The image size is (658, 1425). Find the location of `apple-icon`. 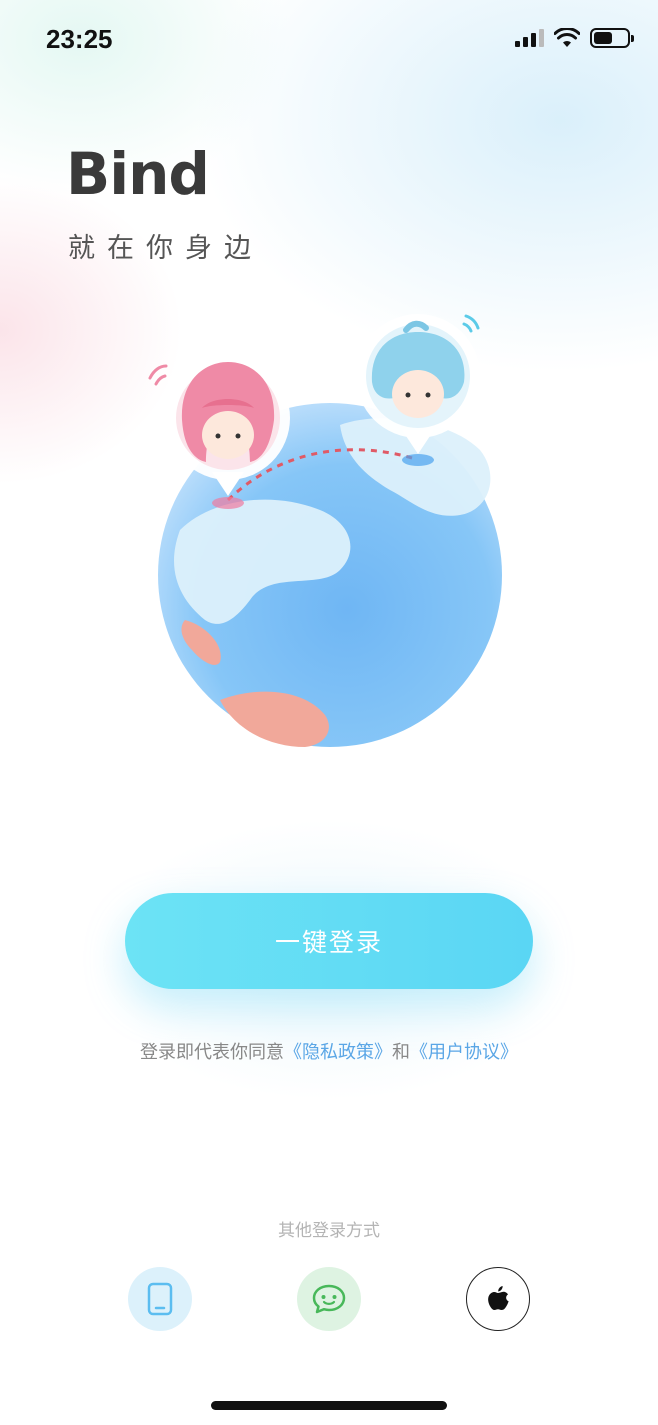

apple-icon is located at coordinates (498, 1298).